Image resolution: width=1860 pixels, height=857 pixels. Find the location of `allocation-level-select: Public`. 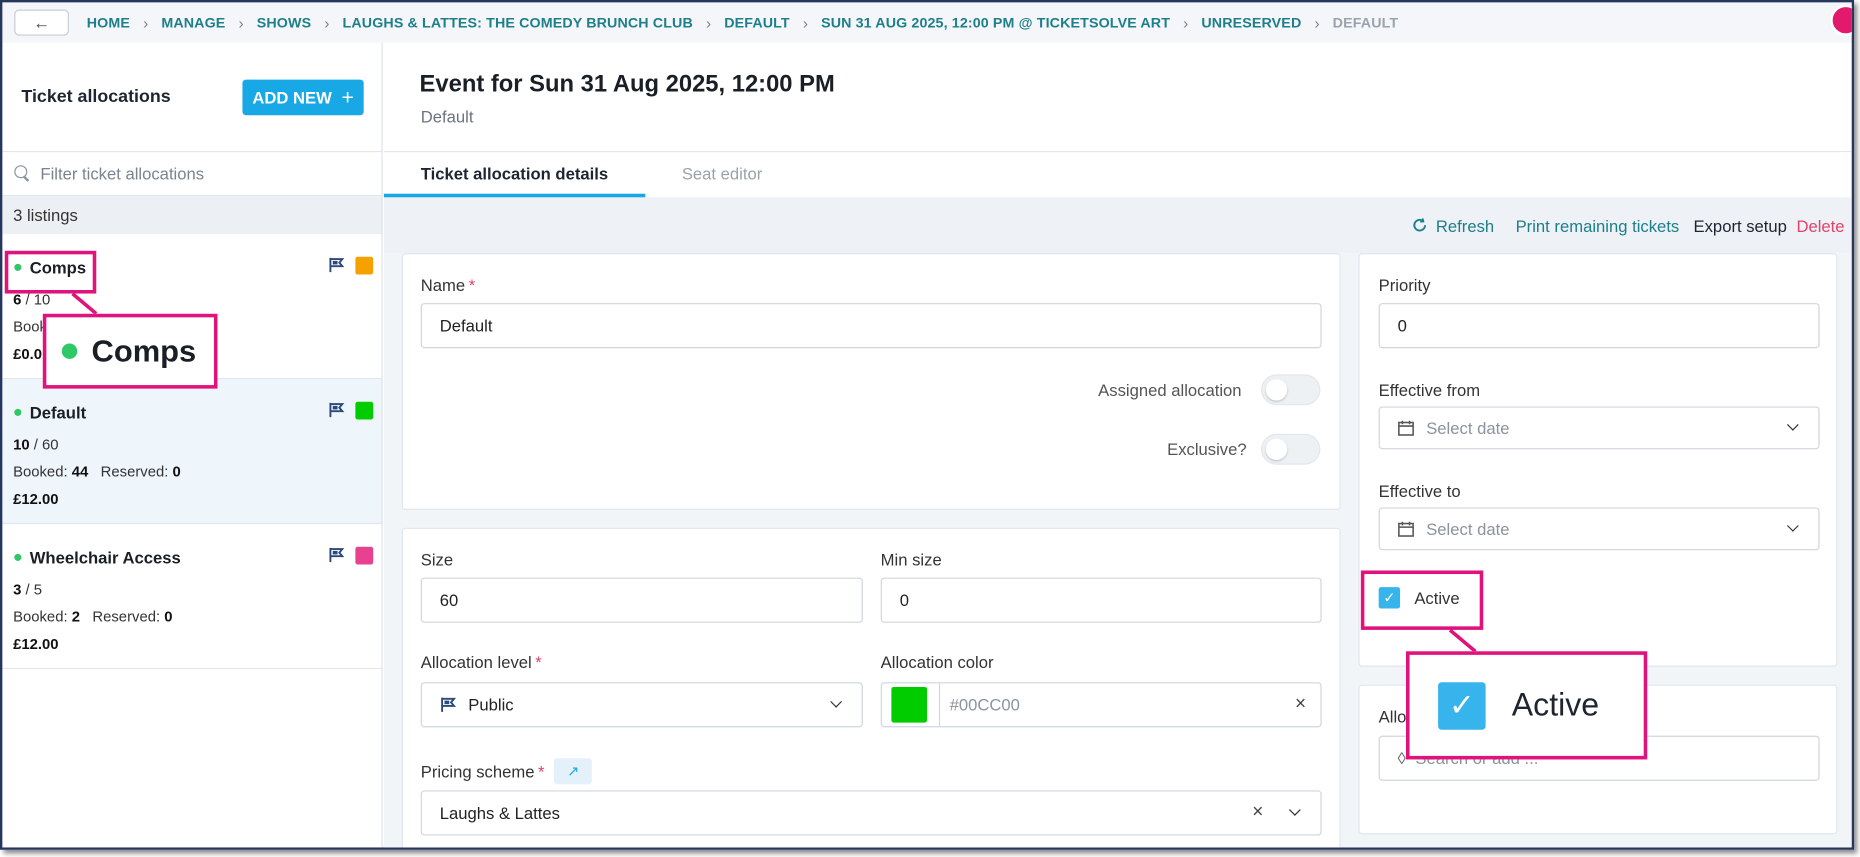

allocation-level-select: Public is located at coordinates (641, 705).